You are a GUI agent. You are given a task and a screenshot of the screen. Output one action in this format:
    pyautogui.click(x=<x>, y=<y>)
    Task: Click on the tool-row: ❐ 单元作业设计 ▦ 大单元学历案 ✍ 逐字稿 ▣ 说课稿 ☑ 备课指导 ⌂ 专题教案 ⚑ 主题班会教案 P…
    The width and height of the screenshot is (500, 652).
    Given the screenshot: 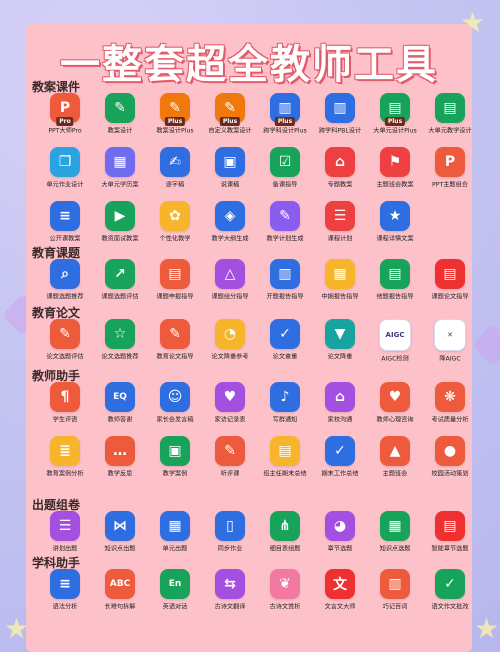 What is the action you would take?
    pyautogui.click(x=254, y=174)
    